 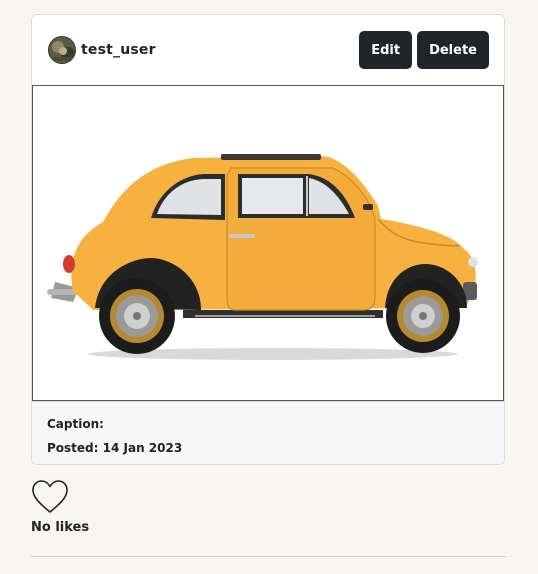 I want to click on heart-outline-icon, so click(x=50, y=497).